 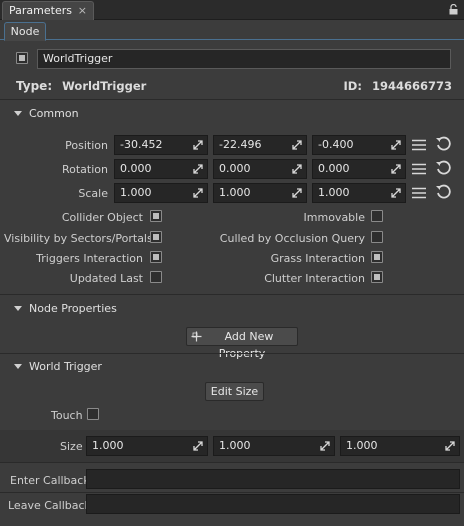 I want to click on rotation-x-field: 0.000, so click(x=161, y=169).